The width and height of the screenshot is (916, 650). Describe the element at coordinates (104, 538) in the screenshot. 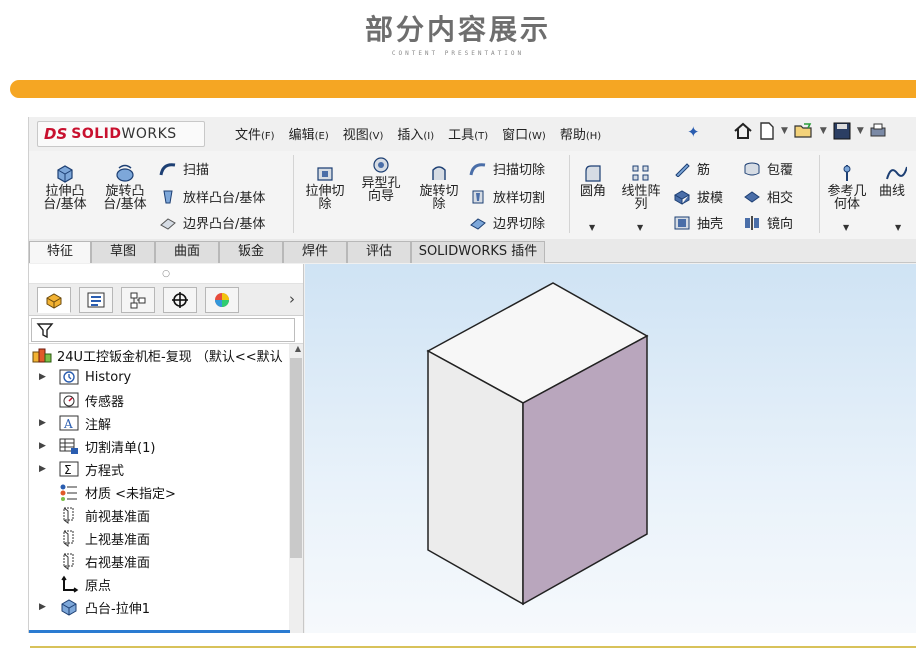

I see `tree-item-top-plane: 上视基准面` at that location.